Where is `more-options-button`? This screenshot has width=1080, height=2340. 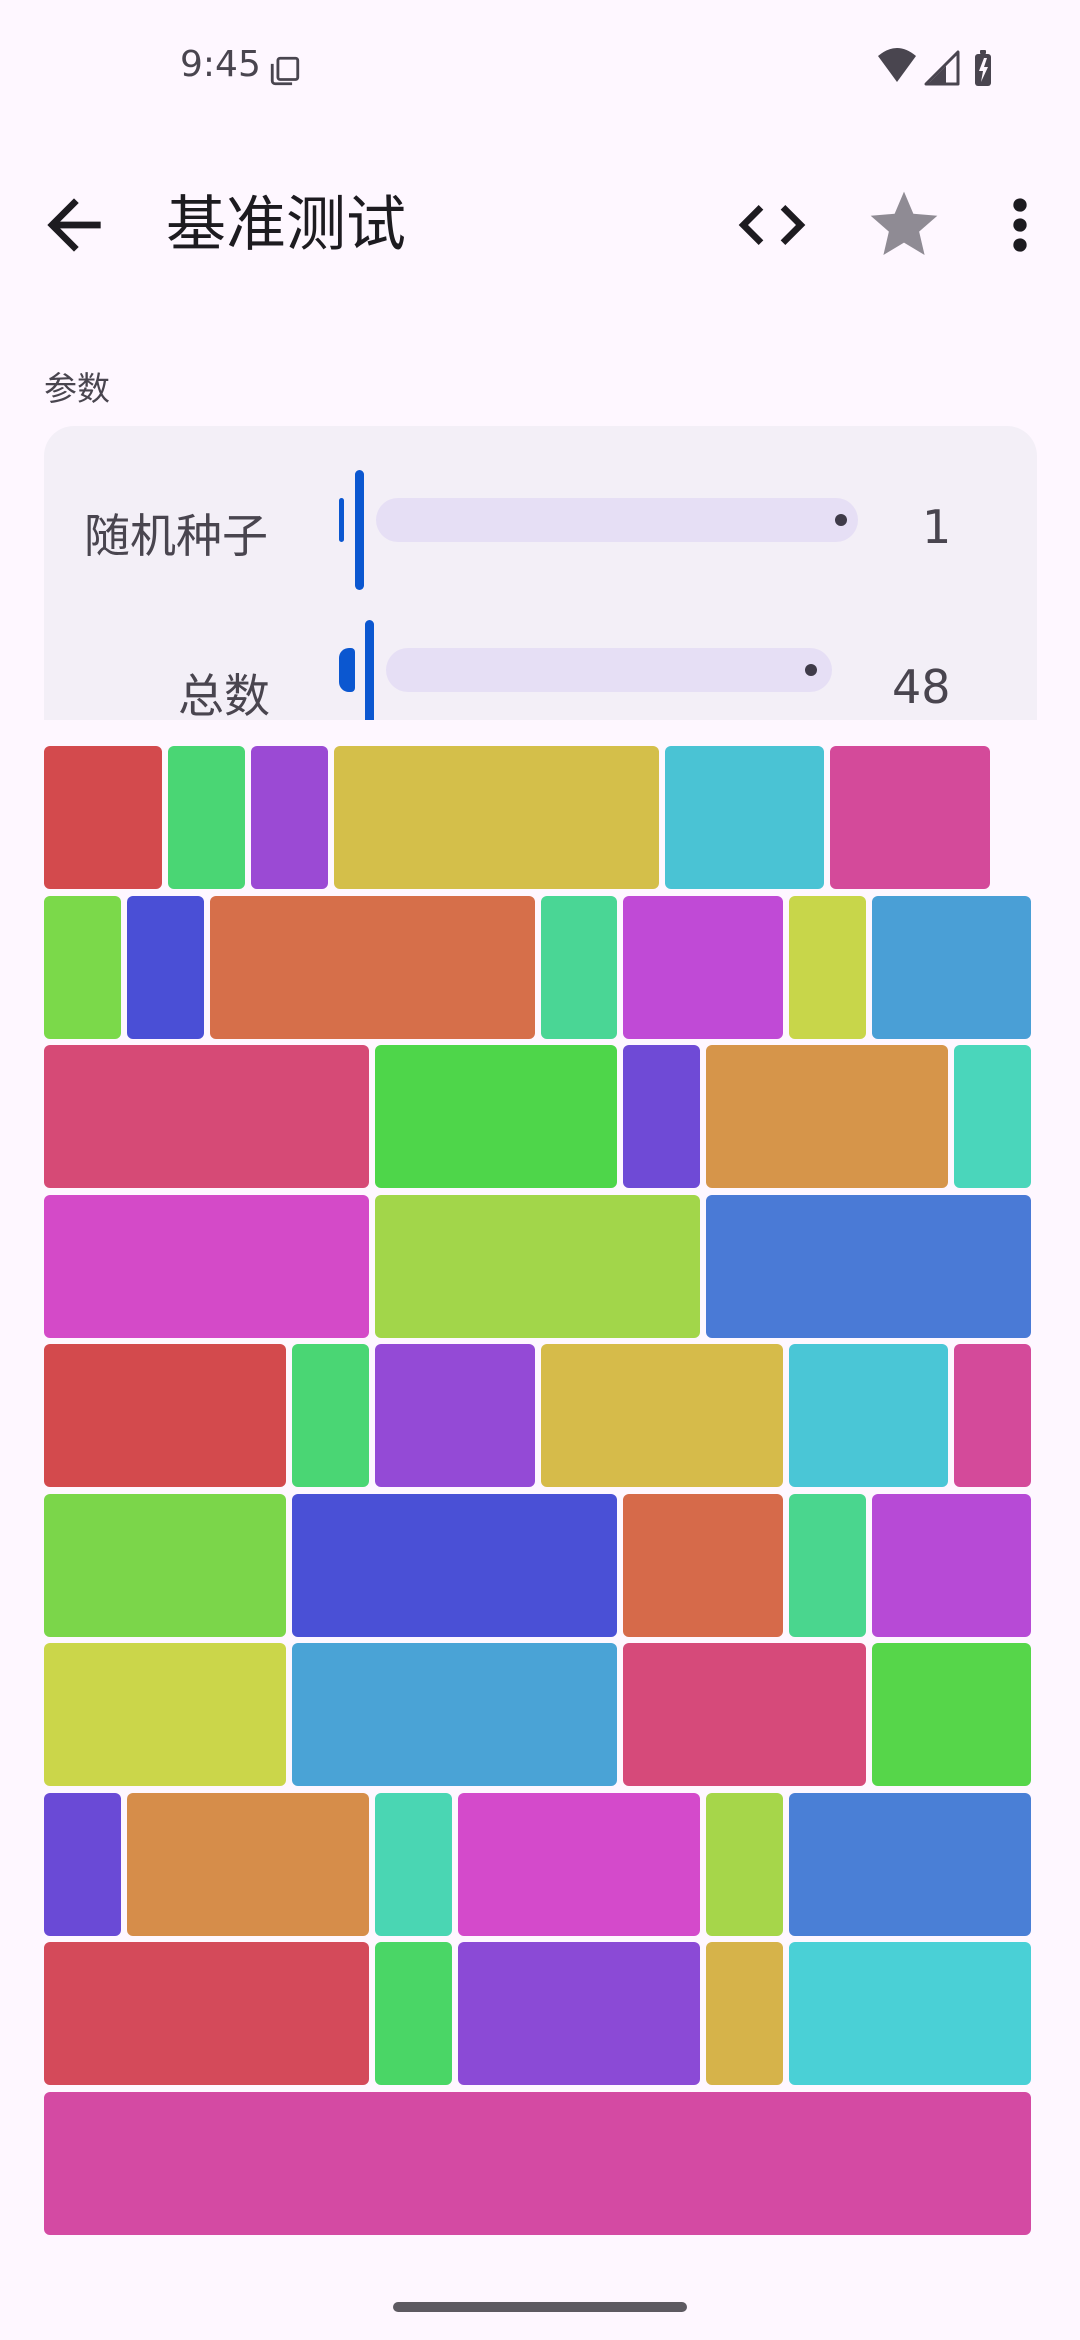 more-options-button is located at coordinates (1020, 225).